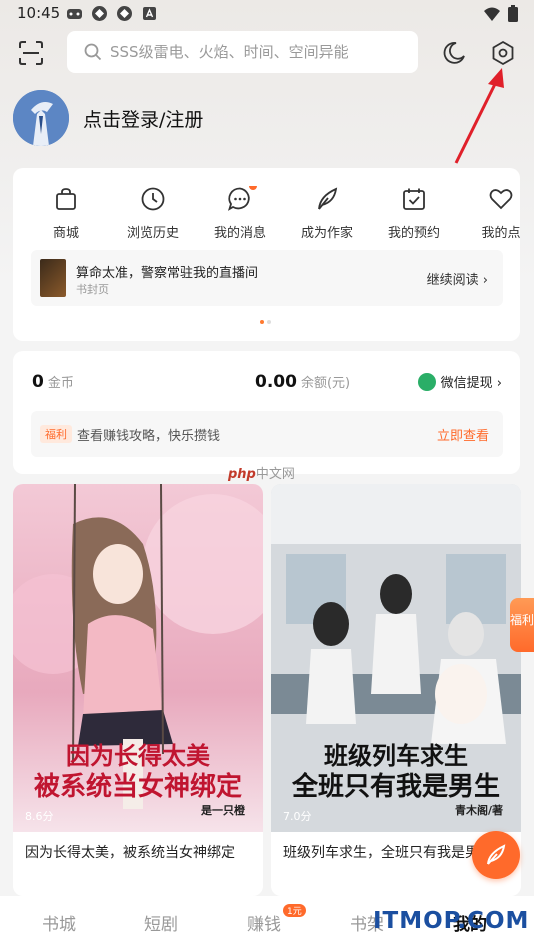 The height and width of the screenshot is (950, 534). I want to click on coins-balance: 0 金币, so click(53, 382).